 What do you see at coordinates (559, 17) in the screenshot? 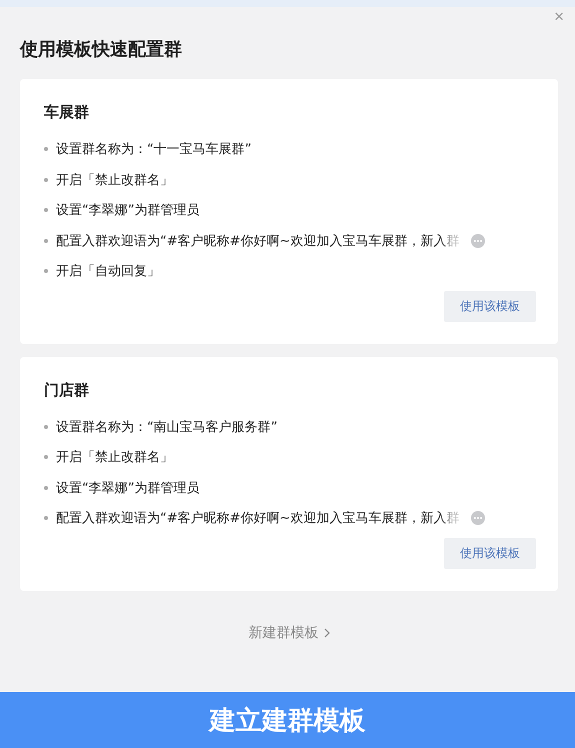
I see `close-button: ×` at bounding box center [559, 17].